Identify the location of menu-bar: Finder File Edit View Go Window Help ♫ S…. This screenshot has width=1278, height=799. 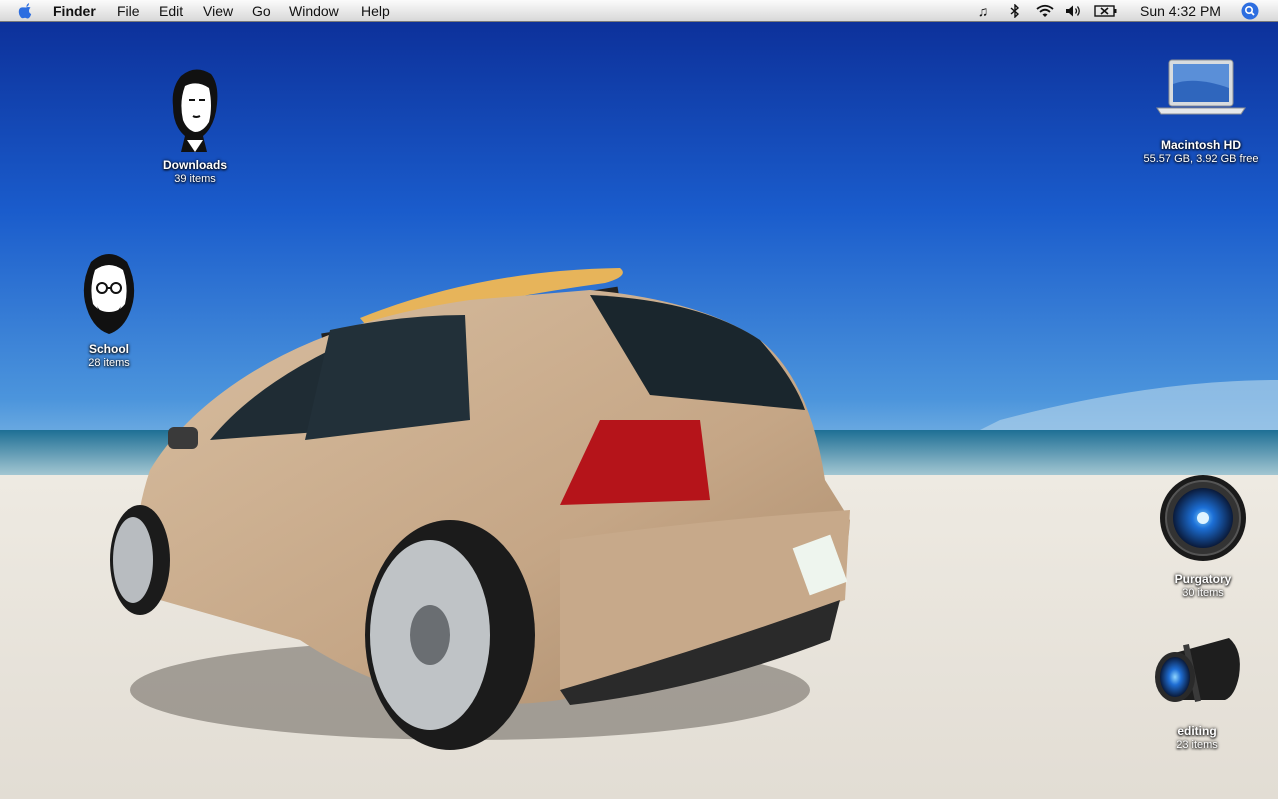
(639, 11).